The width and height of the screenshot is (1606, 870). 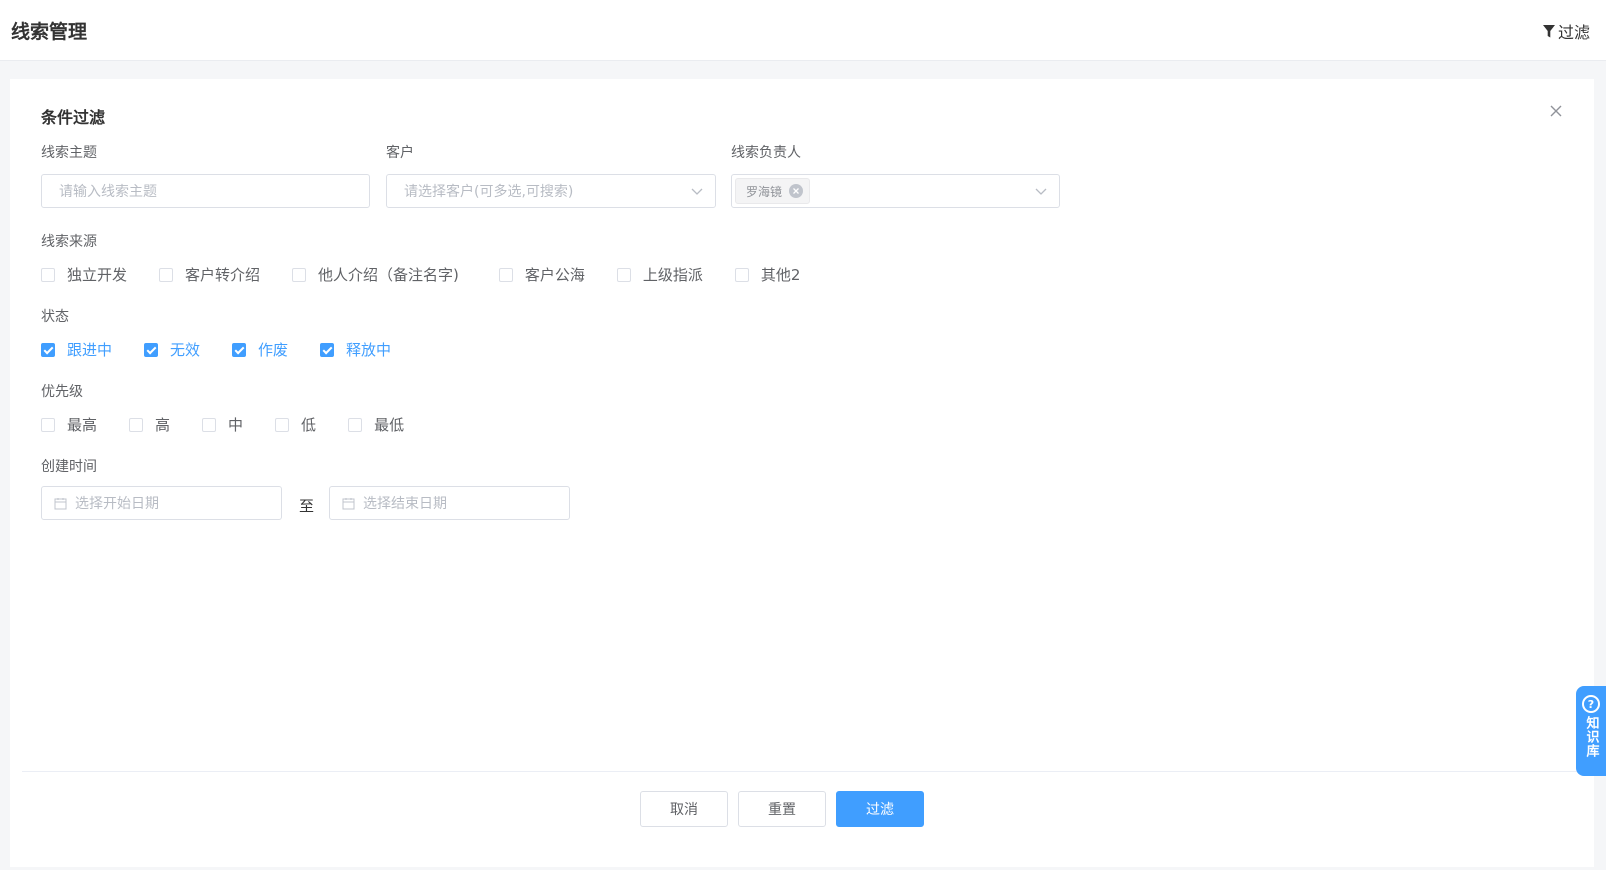 I want to click on option-label: 高, so click(x=163, y=425).